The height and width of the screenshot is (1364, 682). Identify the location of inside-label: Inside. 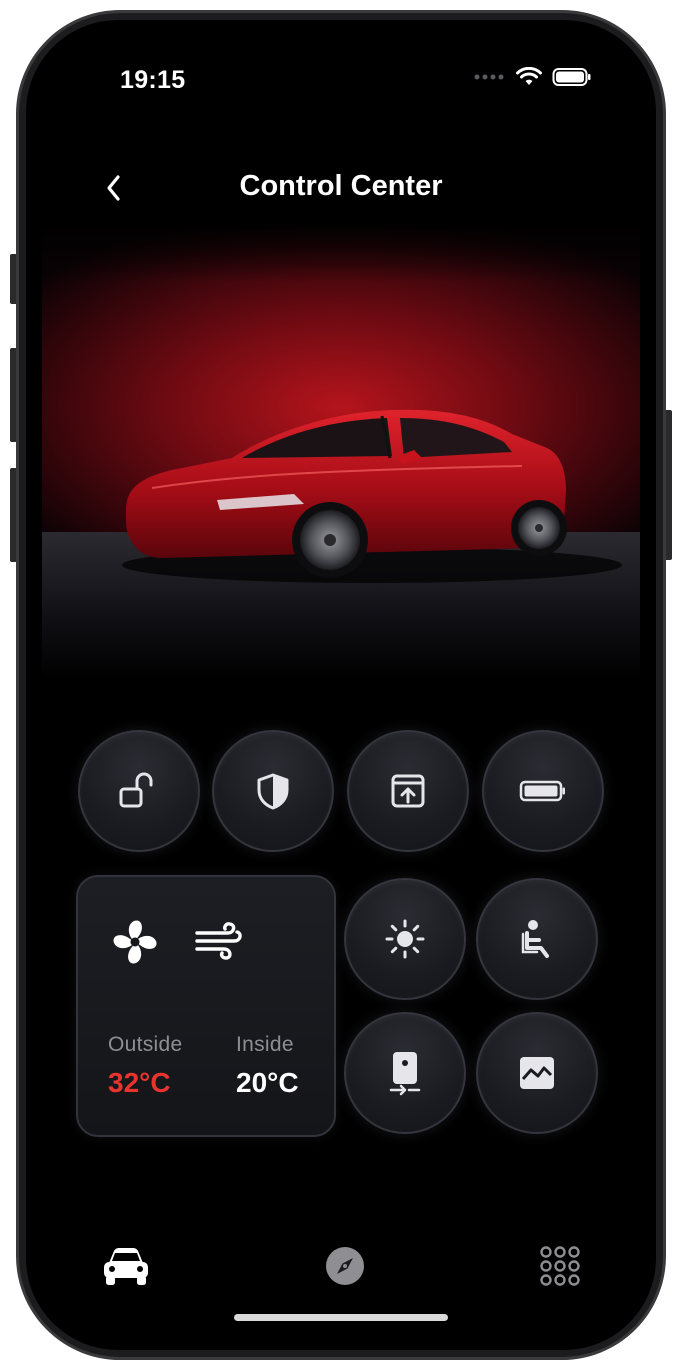
(265, 1044).